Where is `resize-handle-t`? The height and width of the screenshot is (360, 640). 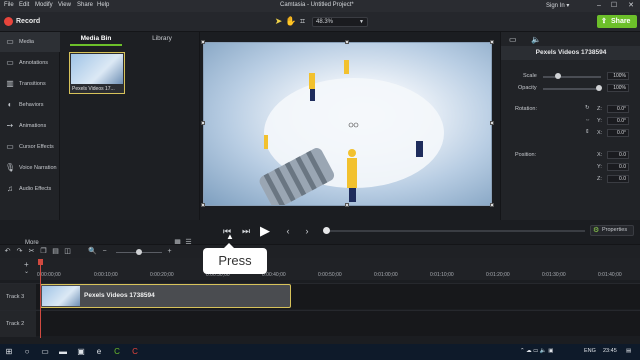 resize-handle-t is located at coordinates (347, 42).